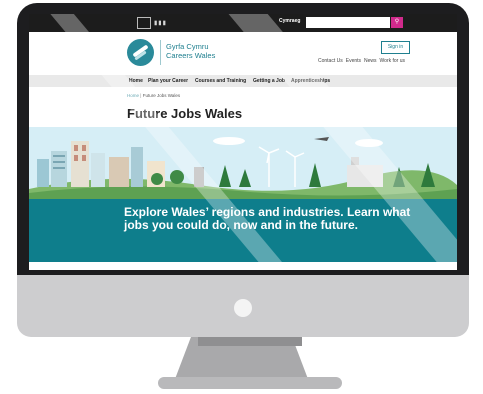 Image resolution: width=483 pixels, height=394 pixels. What do you see at coordinates (289, 21) in the screenshot?
I see `language-link: Cymraeg` at bounding box center [289, 21].